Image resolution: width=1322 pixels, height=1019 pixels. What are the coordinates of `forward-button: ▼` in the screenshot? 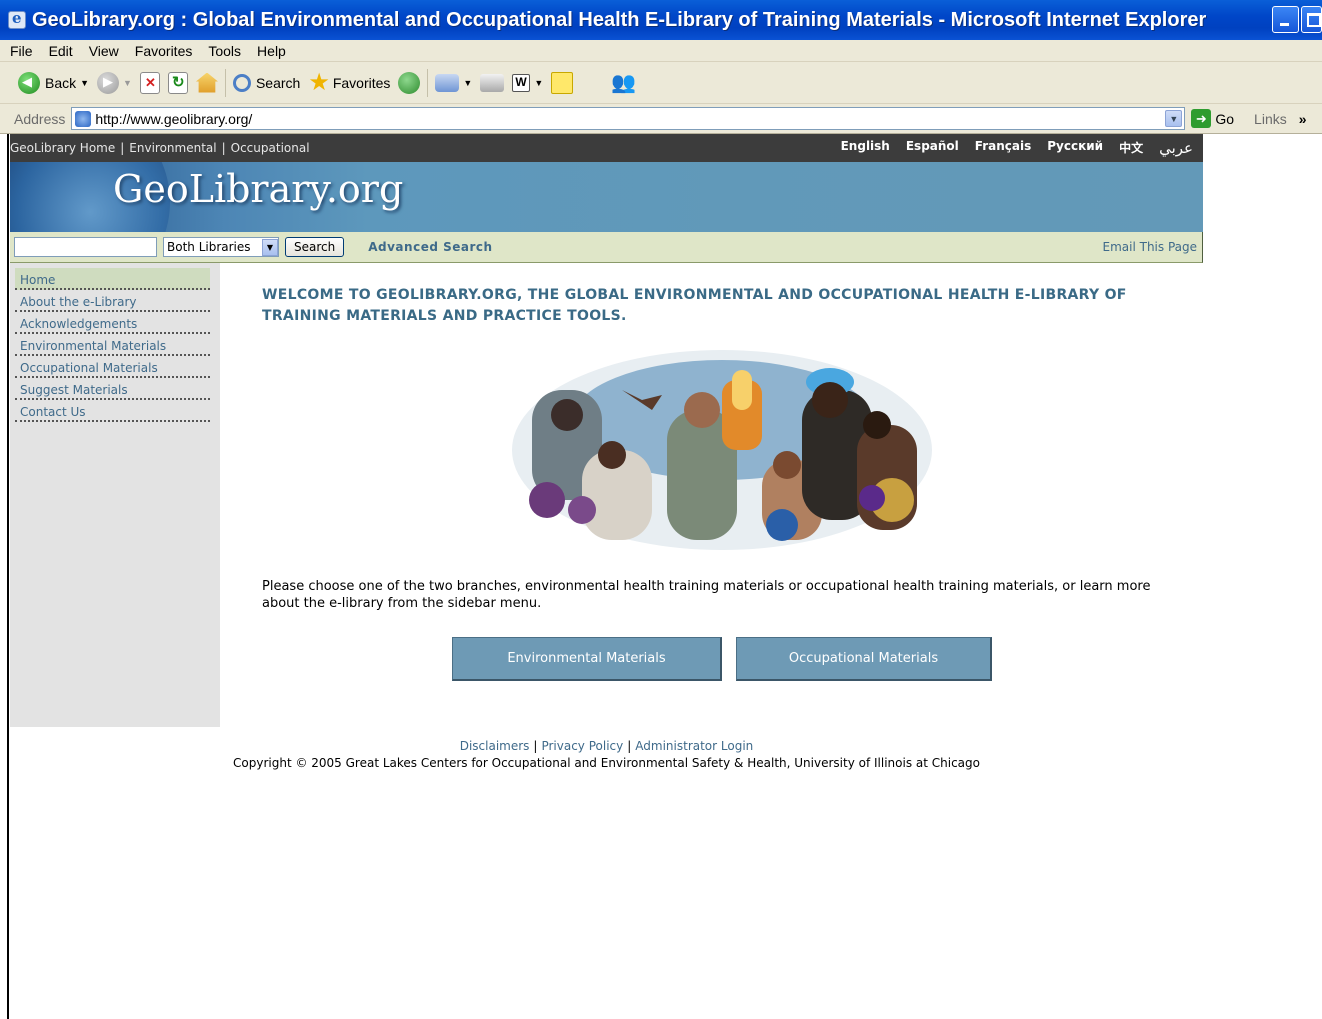 It's located at (114, 83).